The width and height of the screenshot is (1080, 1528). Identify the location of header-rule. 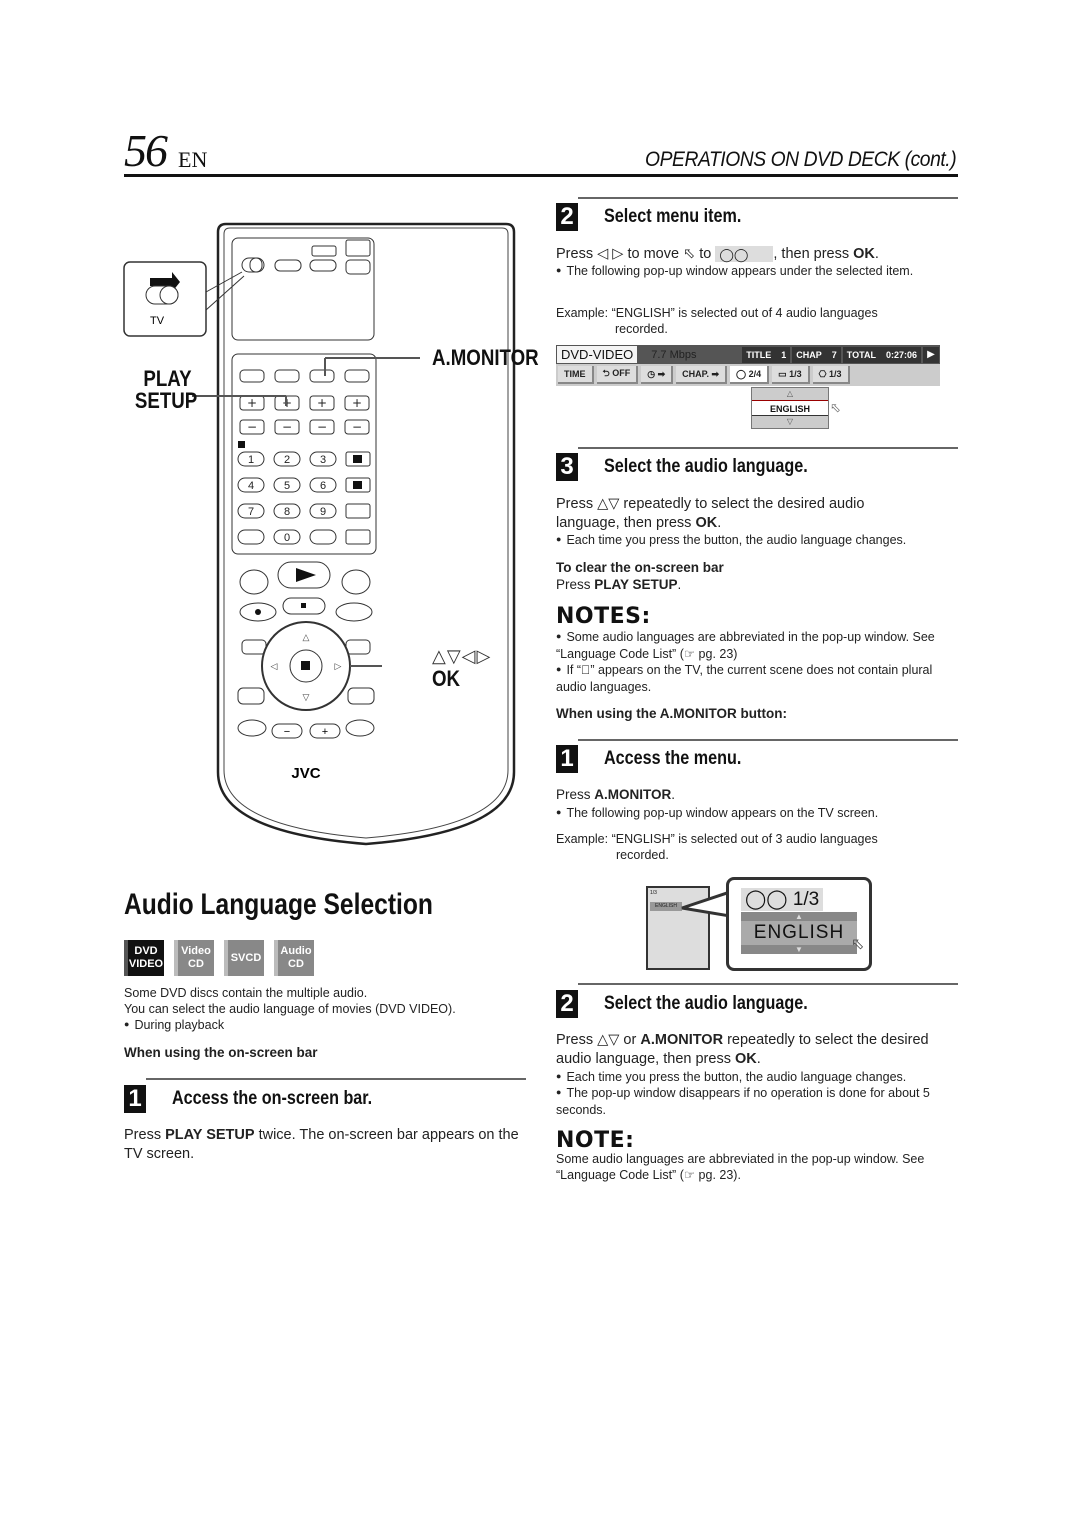
(541, 175).